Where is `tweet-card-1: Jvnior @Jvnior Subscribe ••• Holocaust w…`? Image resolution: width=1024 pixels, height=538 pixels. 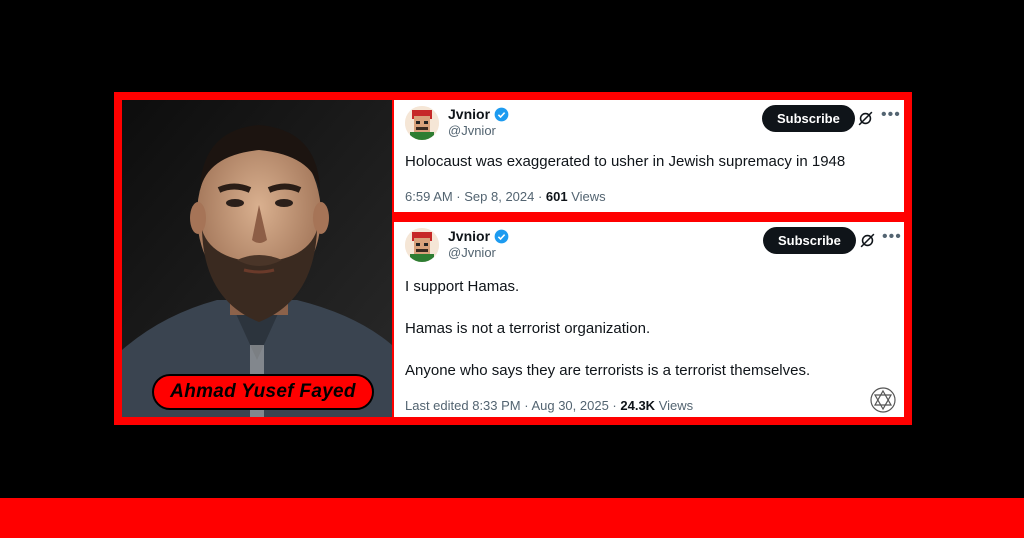
tweet-card-1: Jvnior @Jvnior Subscribe ••• Holocaust w… is located at coordinates (649, 156).